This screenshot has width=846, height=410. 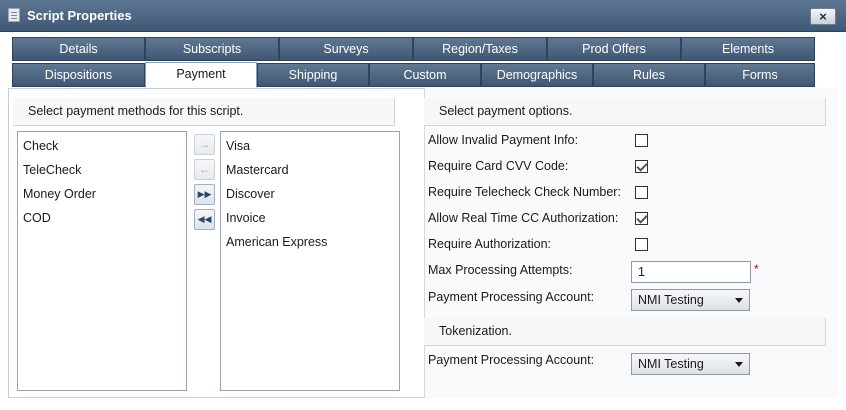 What do you see at coordinates (78, 75) in the screenshot?
I see `tab-dispositions: Dispositions` at bounding box center [78, 75].